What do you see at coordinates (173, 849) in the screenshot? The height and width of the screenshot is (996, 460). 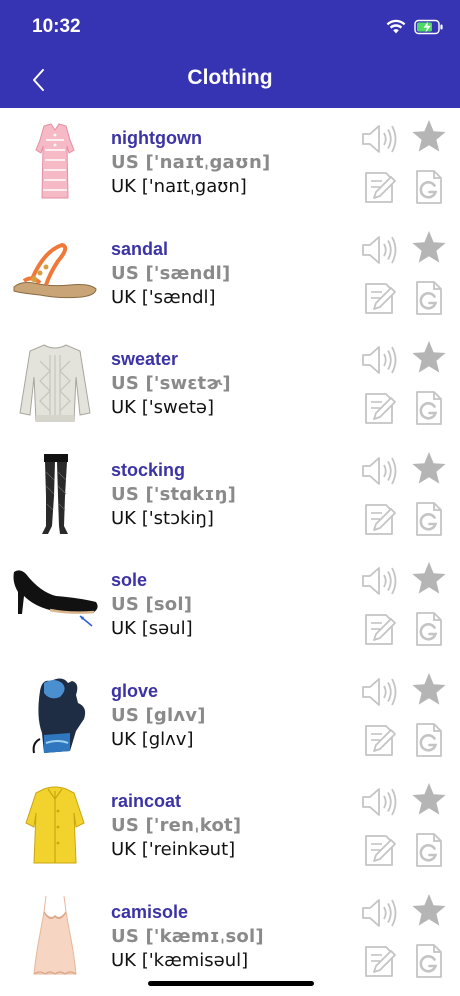 I see `uk-pronunciation: UK ['reinkəut]` at bounding box center [173, 849].